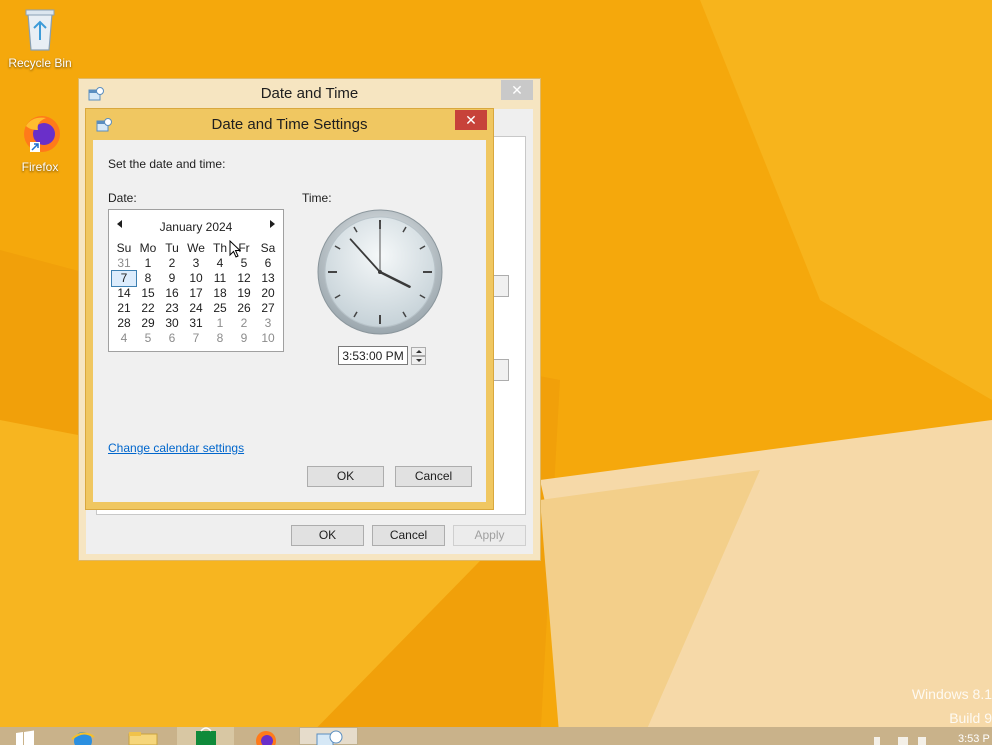 The image size is (992, 745). What do you see at coordinates (220, 338) in the screenshot?
I see `calendar-day-adjacent-month: 8` at bounding box center [220, 338].